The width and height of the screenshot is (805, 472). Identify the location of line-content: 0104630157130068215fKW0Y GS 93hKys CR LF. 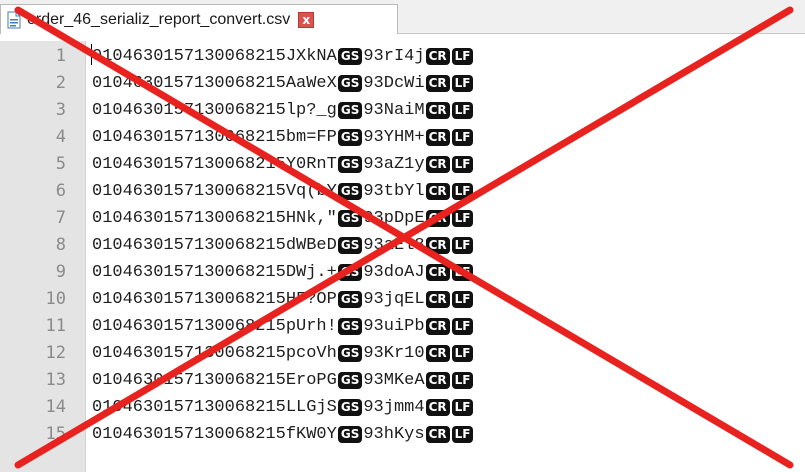
(283, 434).